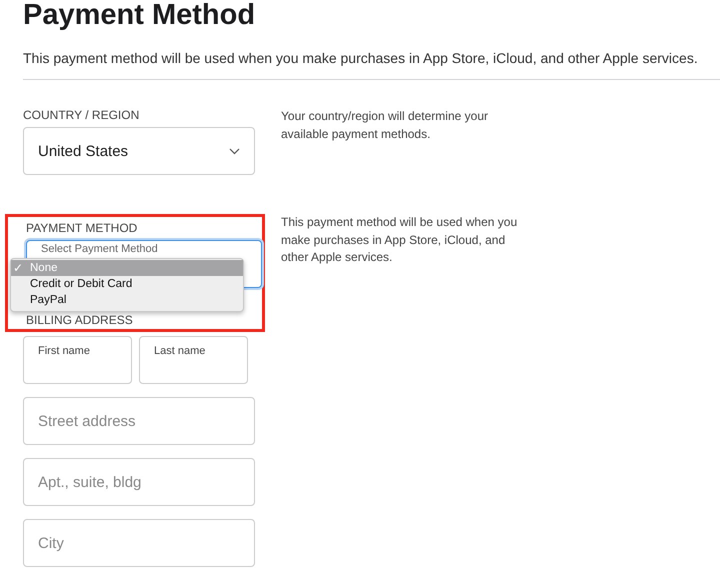  What do you see at coordinates (361, 58) in the screenshot?
I see `intro-text: This payment method will be used when you make purchases in App Store, iCloud, and other Apple services.` at bounding box center [361, 58].